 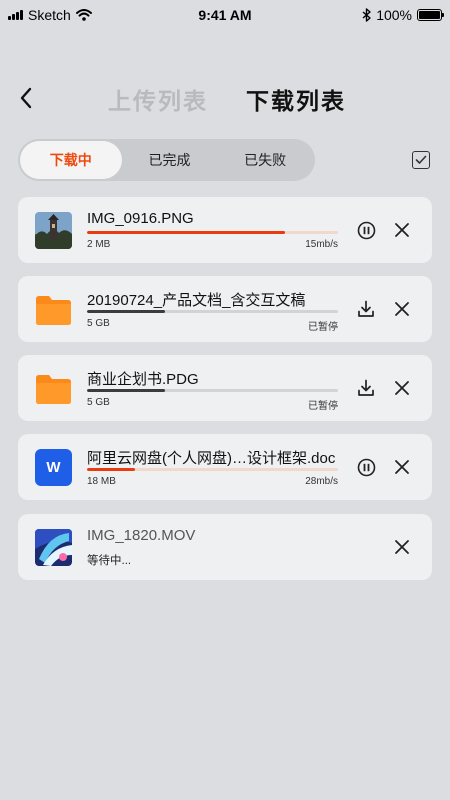 I want to click on status-left: Sketch, so click(x=50, y=15).